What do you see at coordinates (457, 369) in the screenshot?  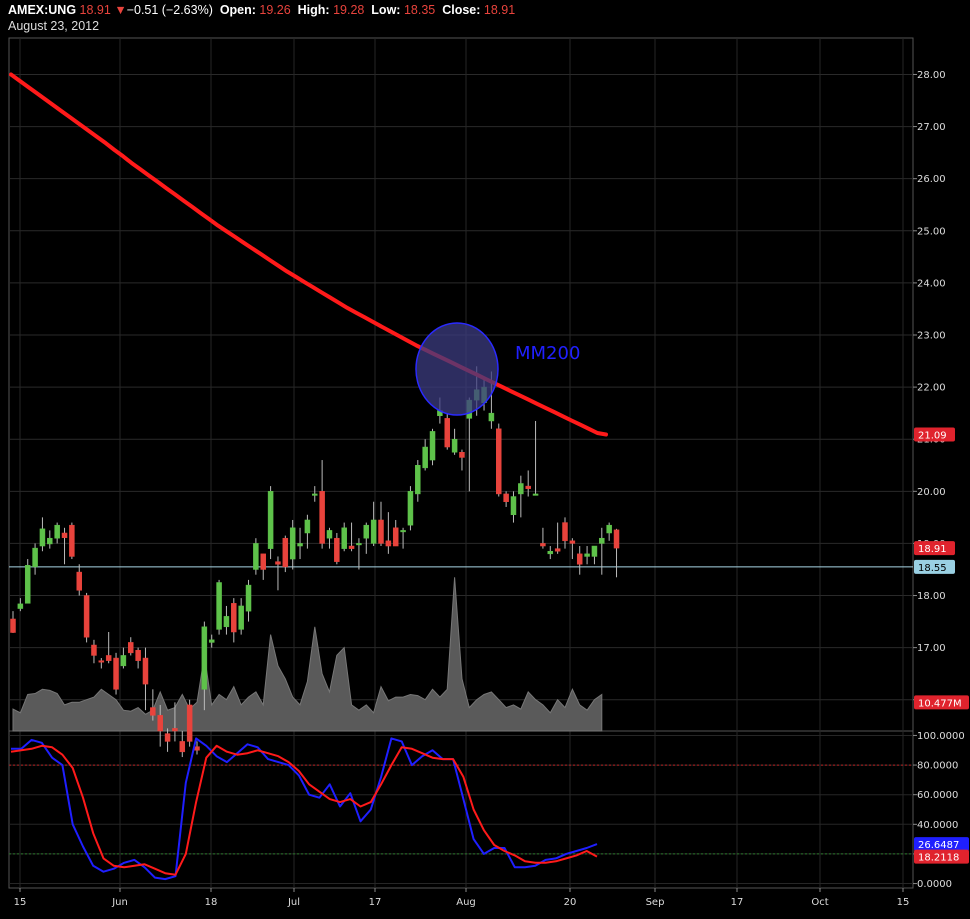 I see `highlight-circle` at bounding box center [457, 369].